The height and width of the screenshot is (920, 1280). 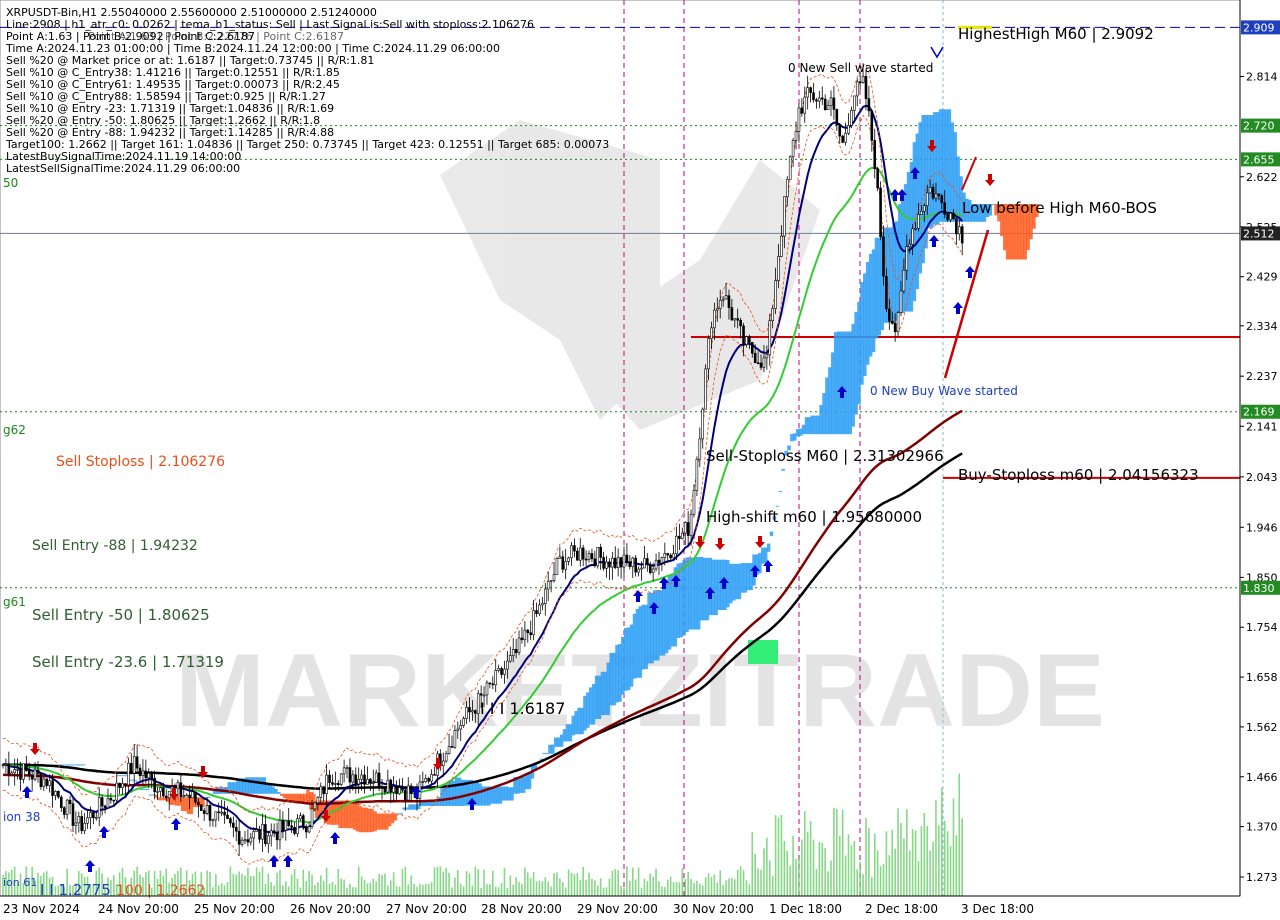 I want to click on price-badge-label: 2.512, so click(x=1259, y=233).